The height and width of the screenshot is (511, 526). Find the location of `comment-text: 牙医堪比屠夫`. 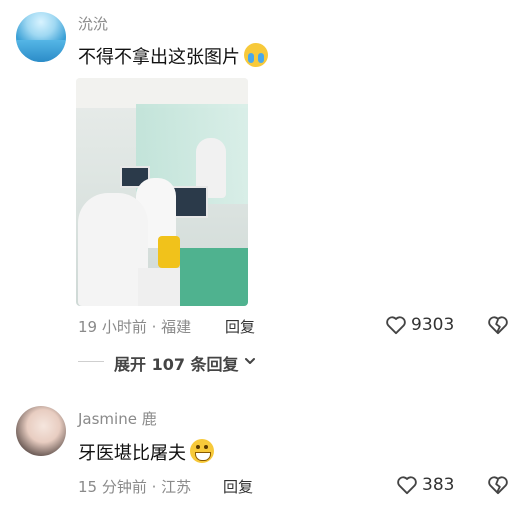

comment-text: 牙医堪比屠夫 is located at coordinates (146, 452).